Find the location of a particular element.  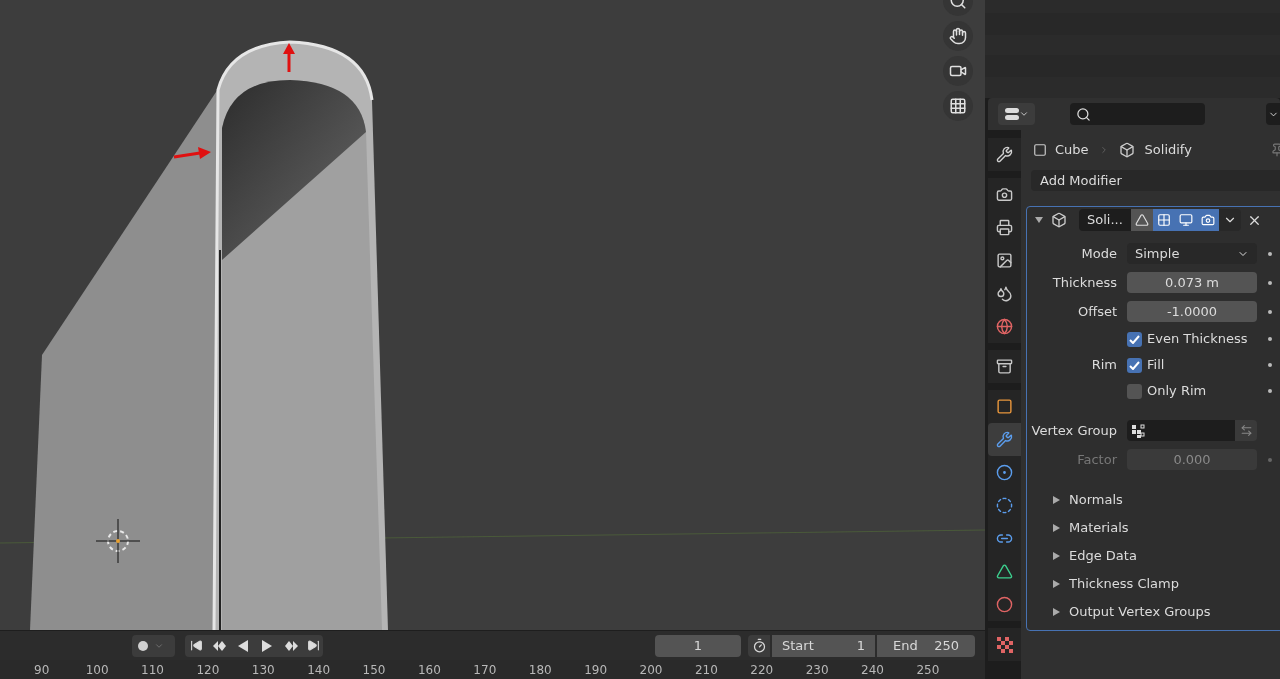

ruler-label: 150 is located at coordinates (374, 670).